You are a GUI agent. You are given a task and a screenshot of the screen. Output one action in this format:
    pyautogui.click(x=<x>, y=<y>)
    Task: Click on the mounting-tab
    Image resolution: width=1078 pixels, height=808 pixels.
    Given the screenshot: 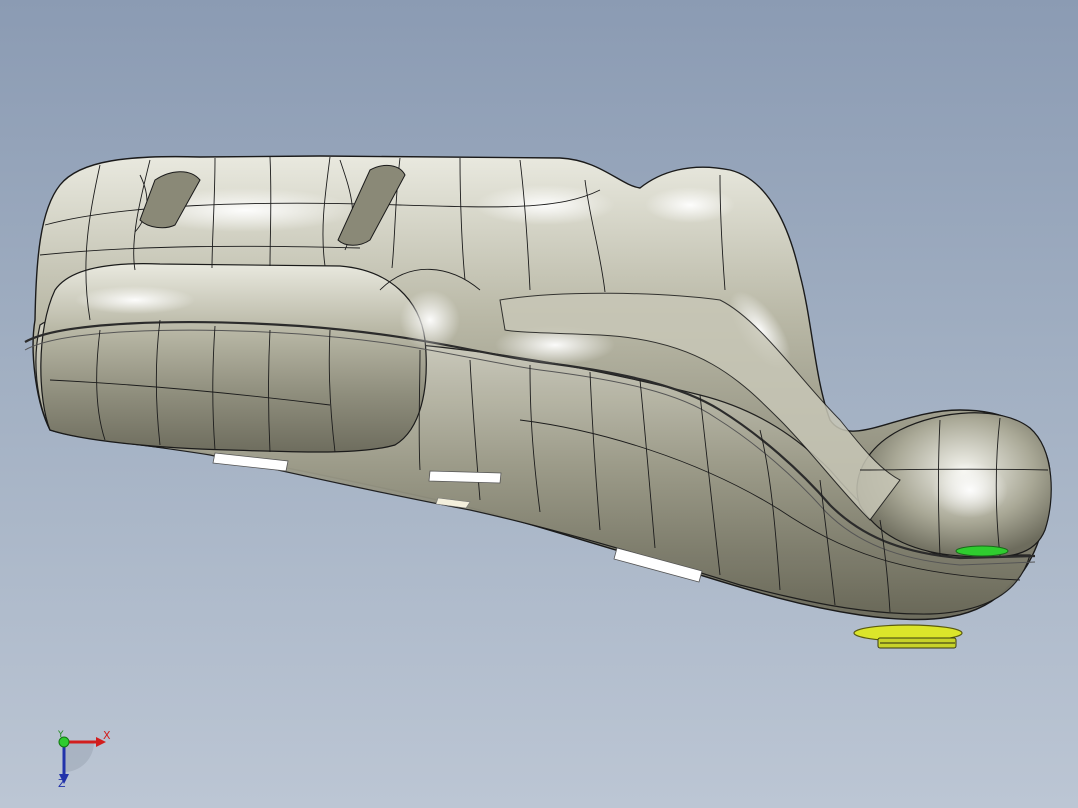 What is the action you would take?
    pyautogui.click(x=465, y=477)
    